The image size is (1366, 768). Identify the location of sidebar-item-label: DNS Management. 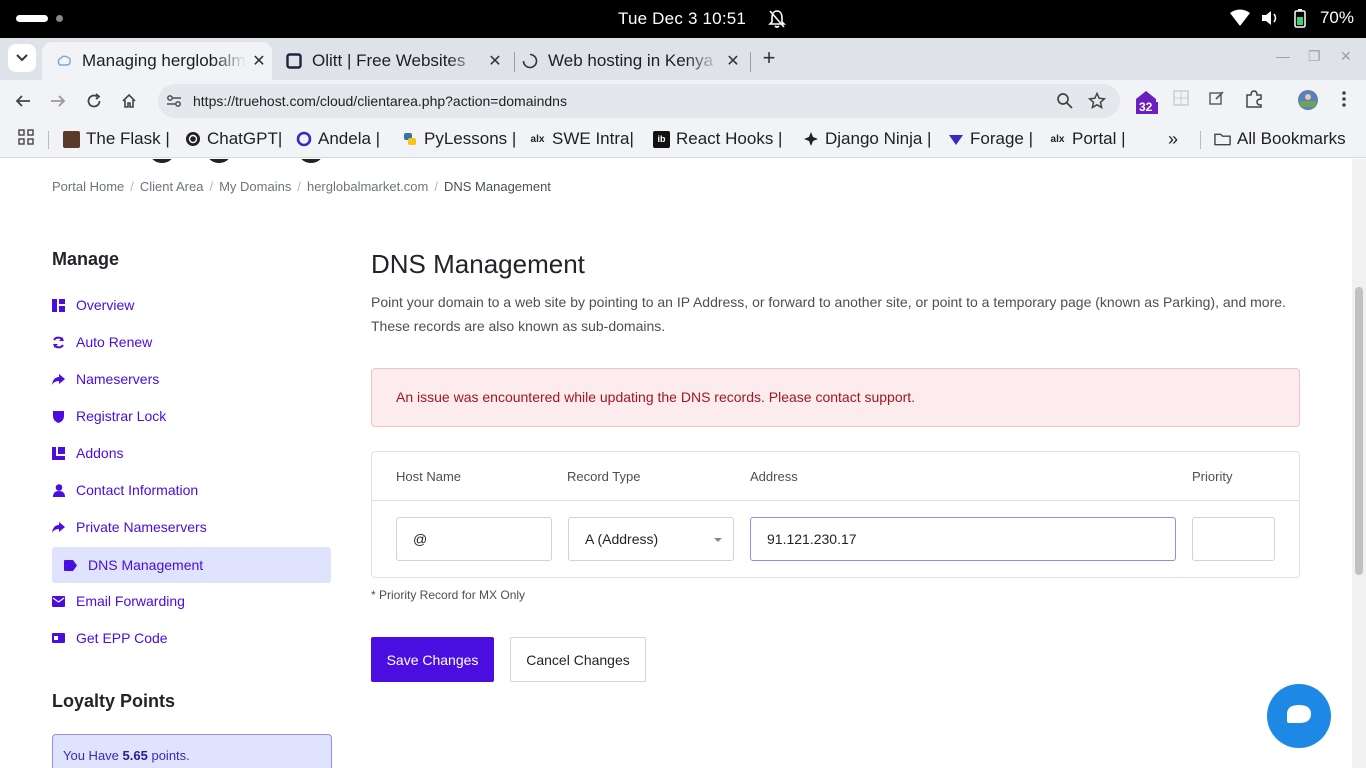
(146, 565).